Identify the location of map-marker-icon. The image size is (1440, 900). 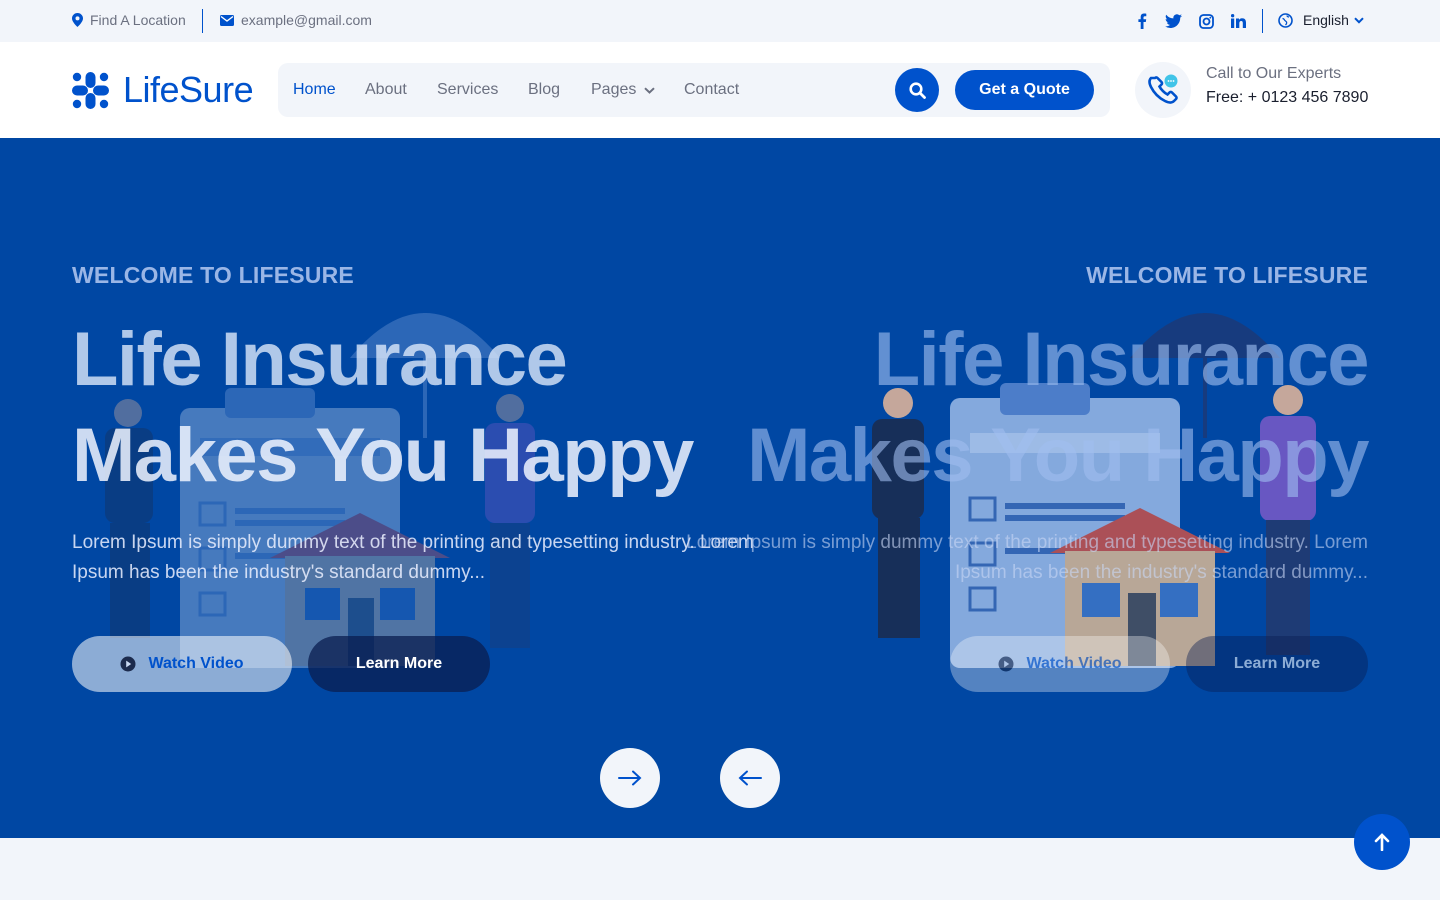
(77, 20).